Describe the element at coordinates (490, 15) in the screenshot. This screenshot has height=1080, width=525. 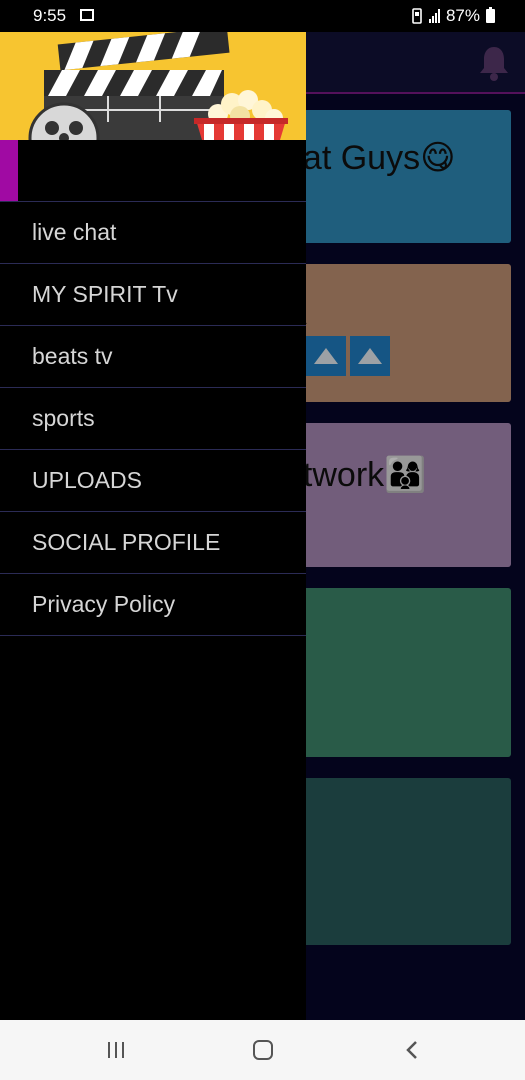
I see `battery-icon` at that location.